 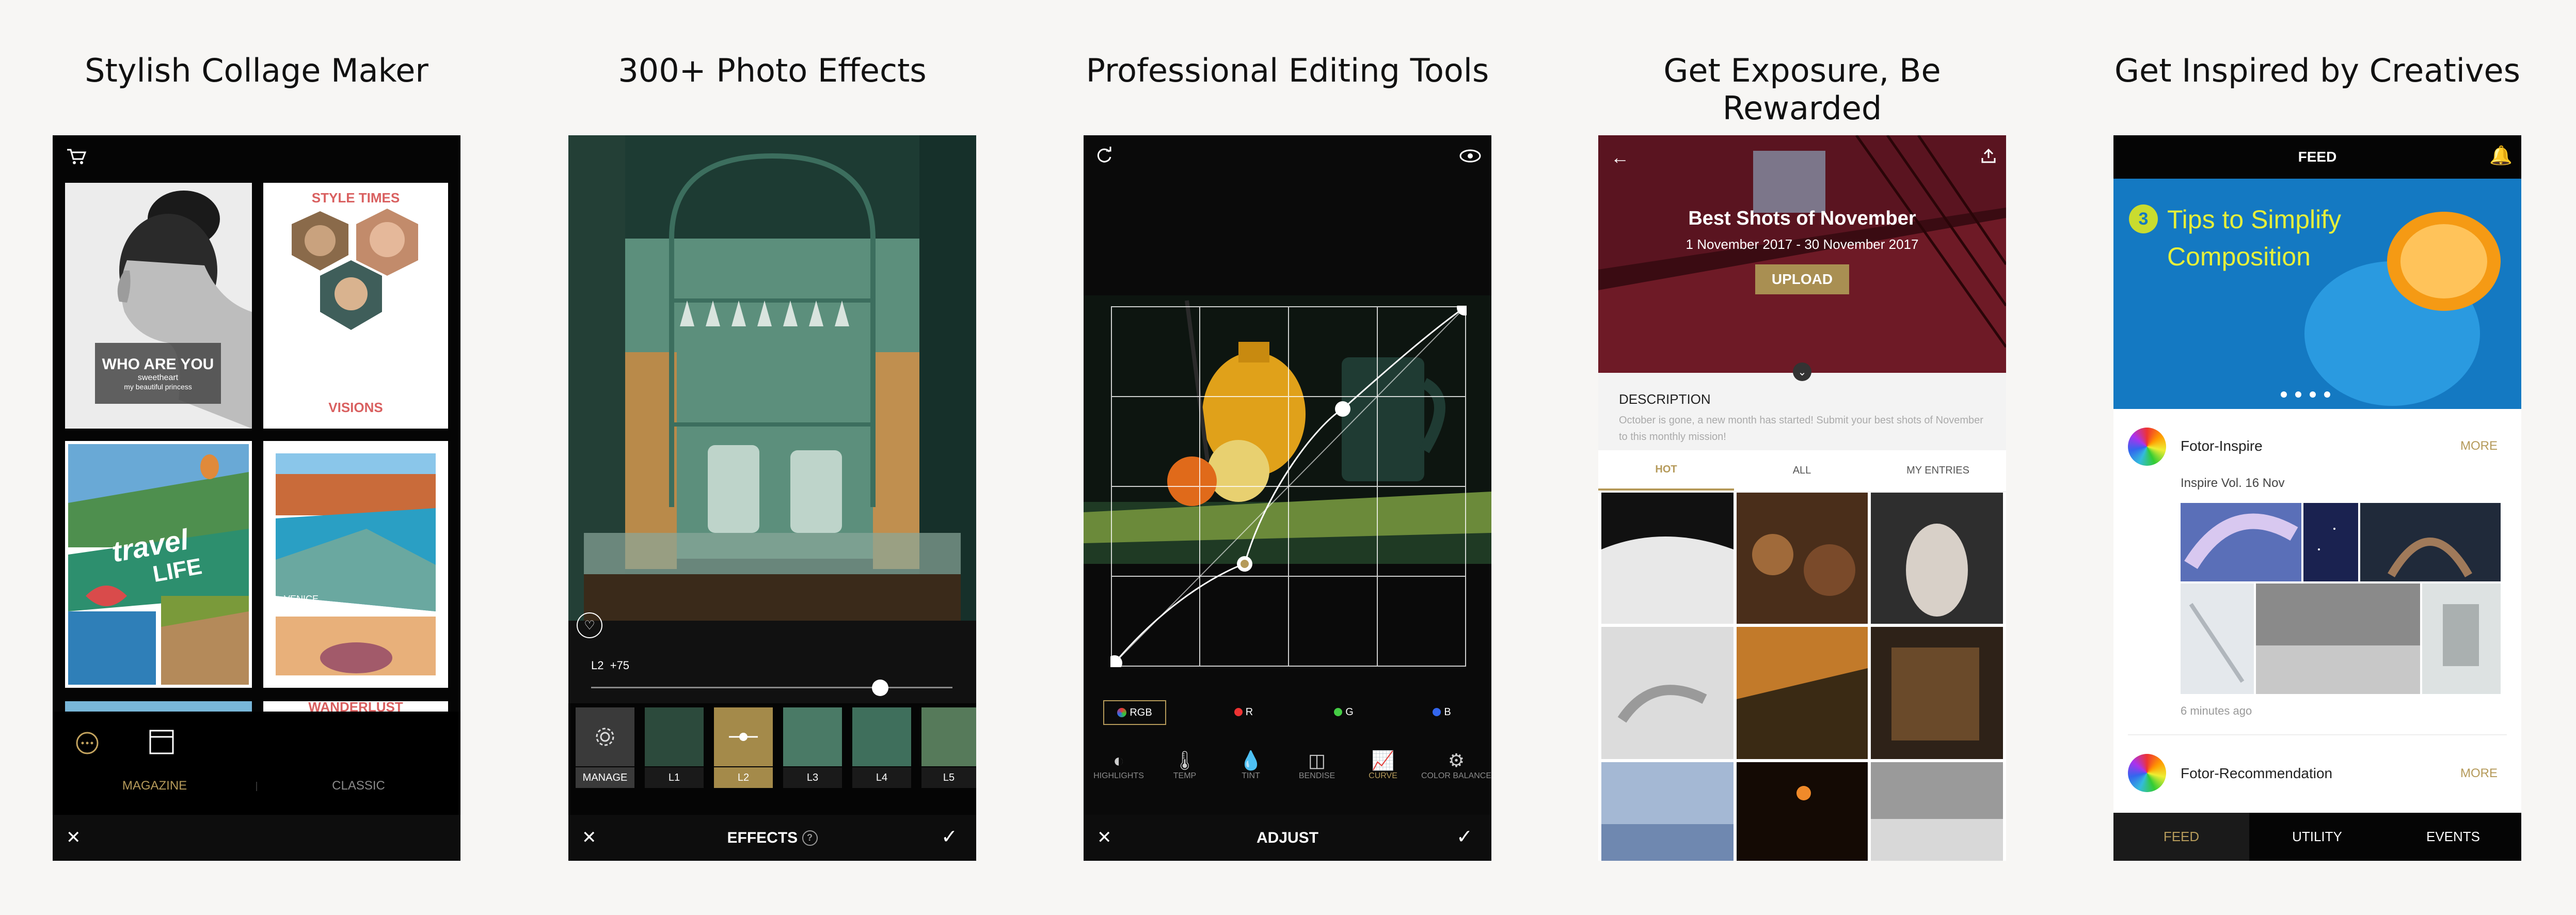 I want to click on channel-g: G, so click(x=1343, y=712).